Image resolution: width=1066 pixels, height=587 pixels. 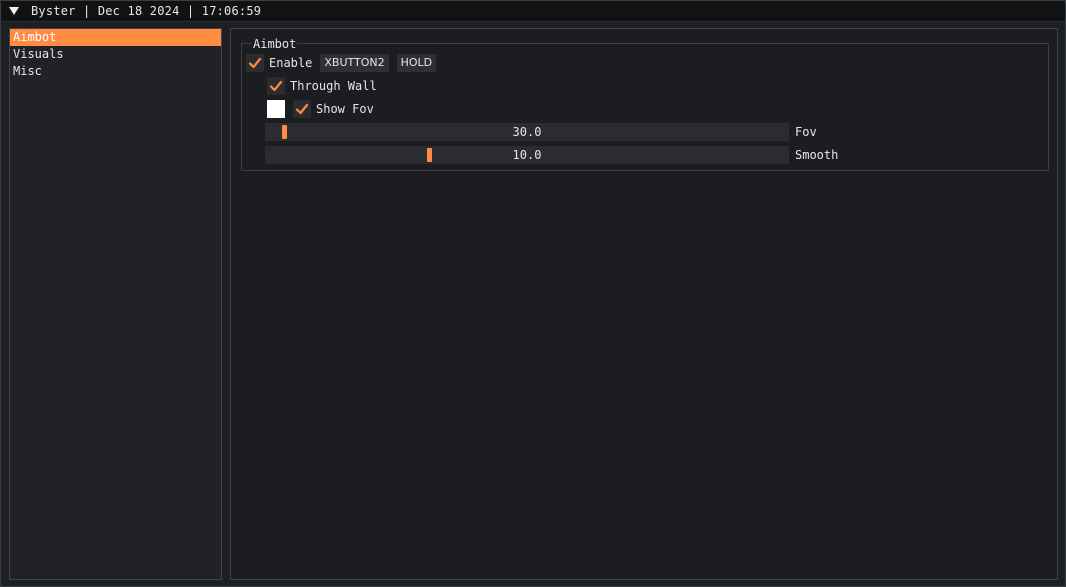 I want to click on through-wall-checkbox, so click(x=276, y=86).